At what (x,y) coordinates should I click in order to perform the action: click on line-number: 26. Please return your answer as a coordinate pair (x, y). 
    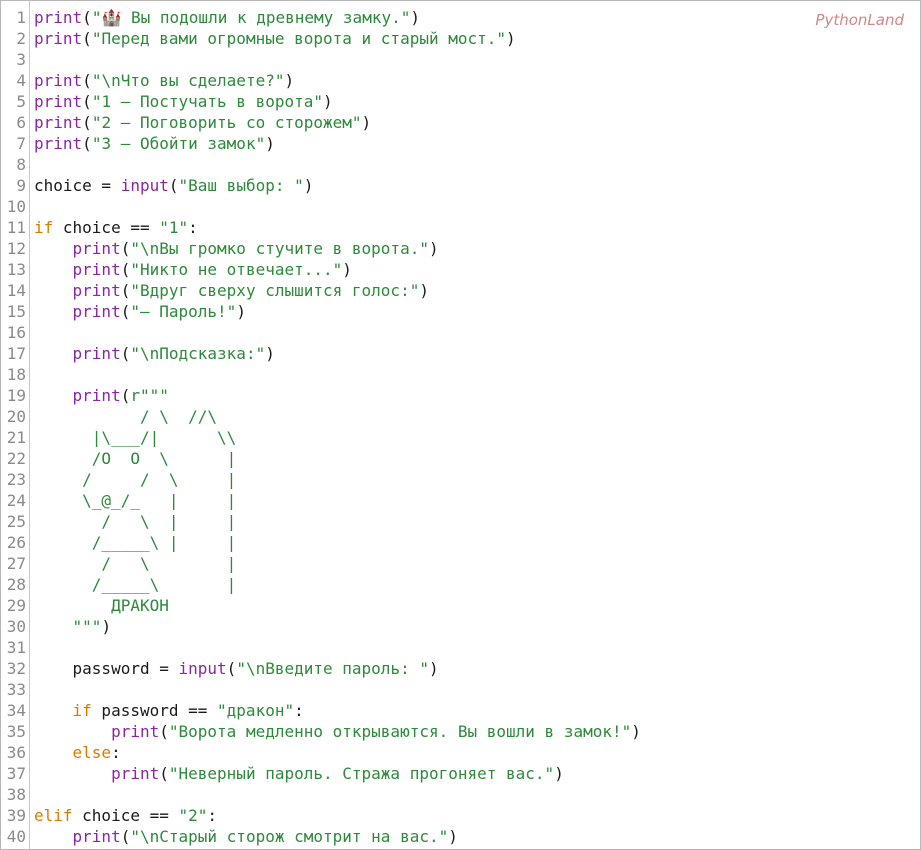
    Looking at the image, I should click on (16, 542).